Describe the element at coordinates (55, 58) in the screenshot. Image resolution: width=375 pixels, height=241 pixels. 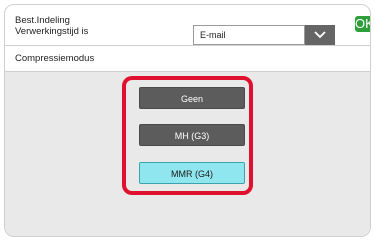
I see `compression-label: Compressiemodus` at that location.